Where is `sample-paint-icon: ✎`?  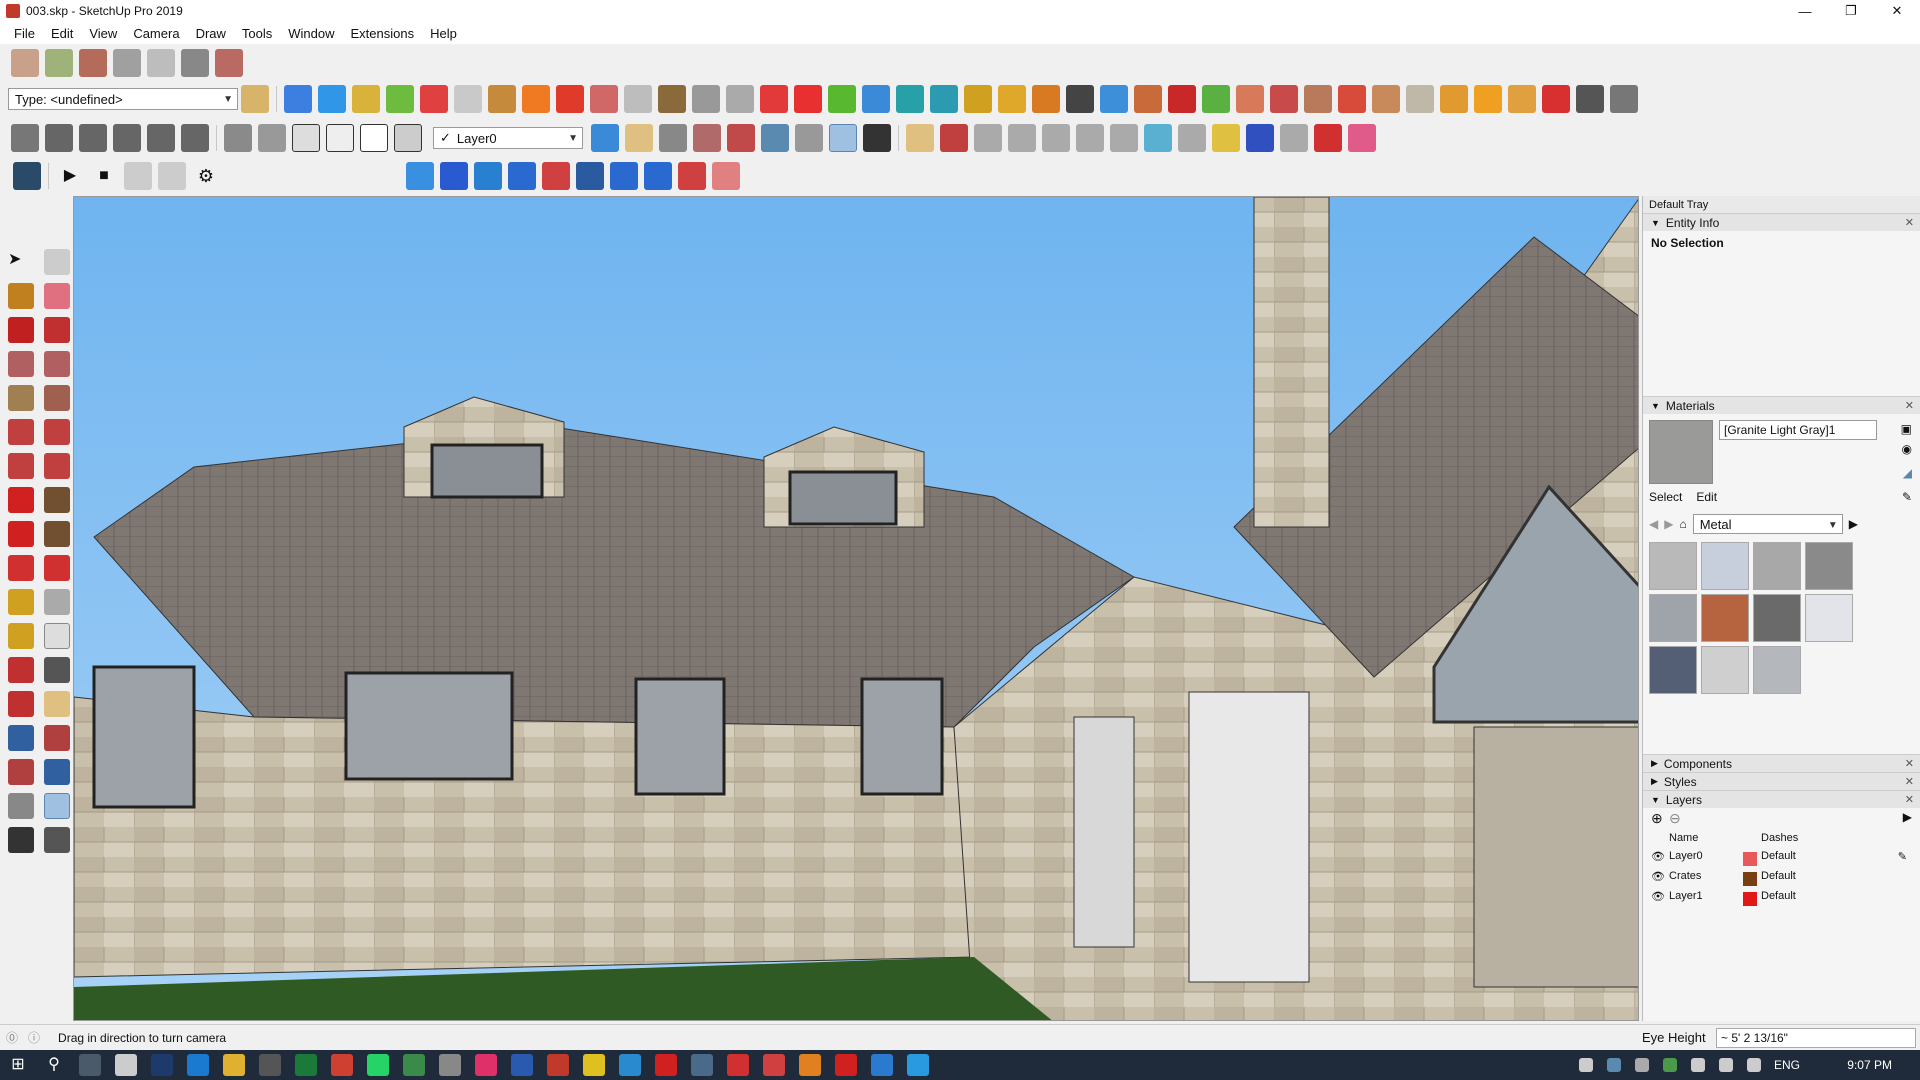
sample-paint-icon: ✎ is located at coordinates (1907, 497).